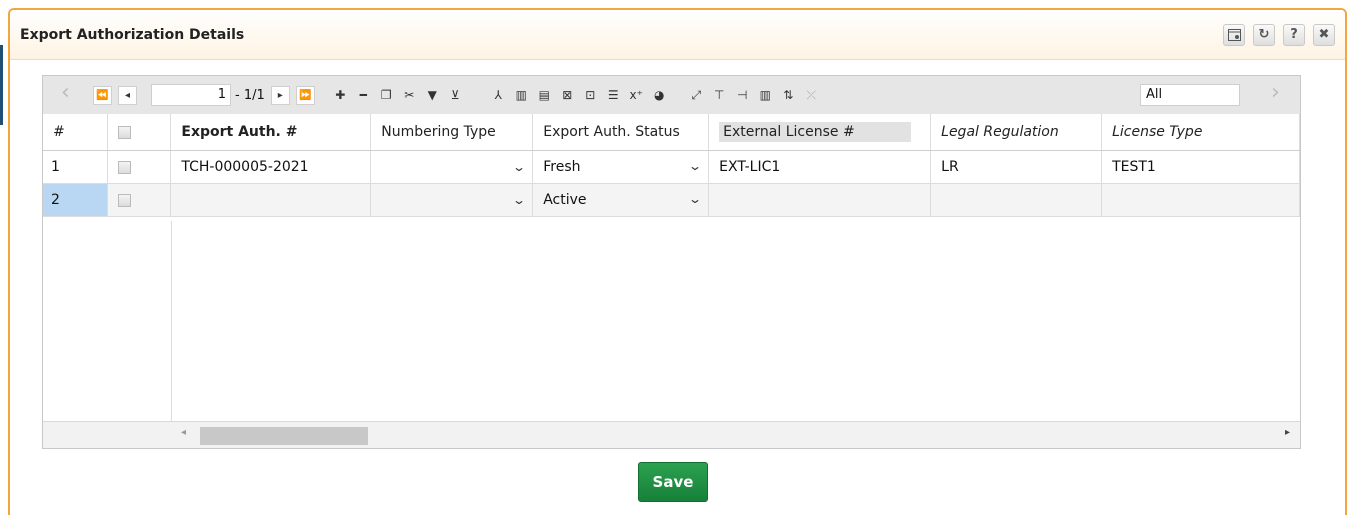 Image resolution: width=1355 pixels, height=515 pixels. Describe the element at coordinates (1016, 200) in the screenshot. I see `legal-regulation-cell` at that location.